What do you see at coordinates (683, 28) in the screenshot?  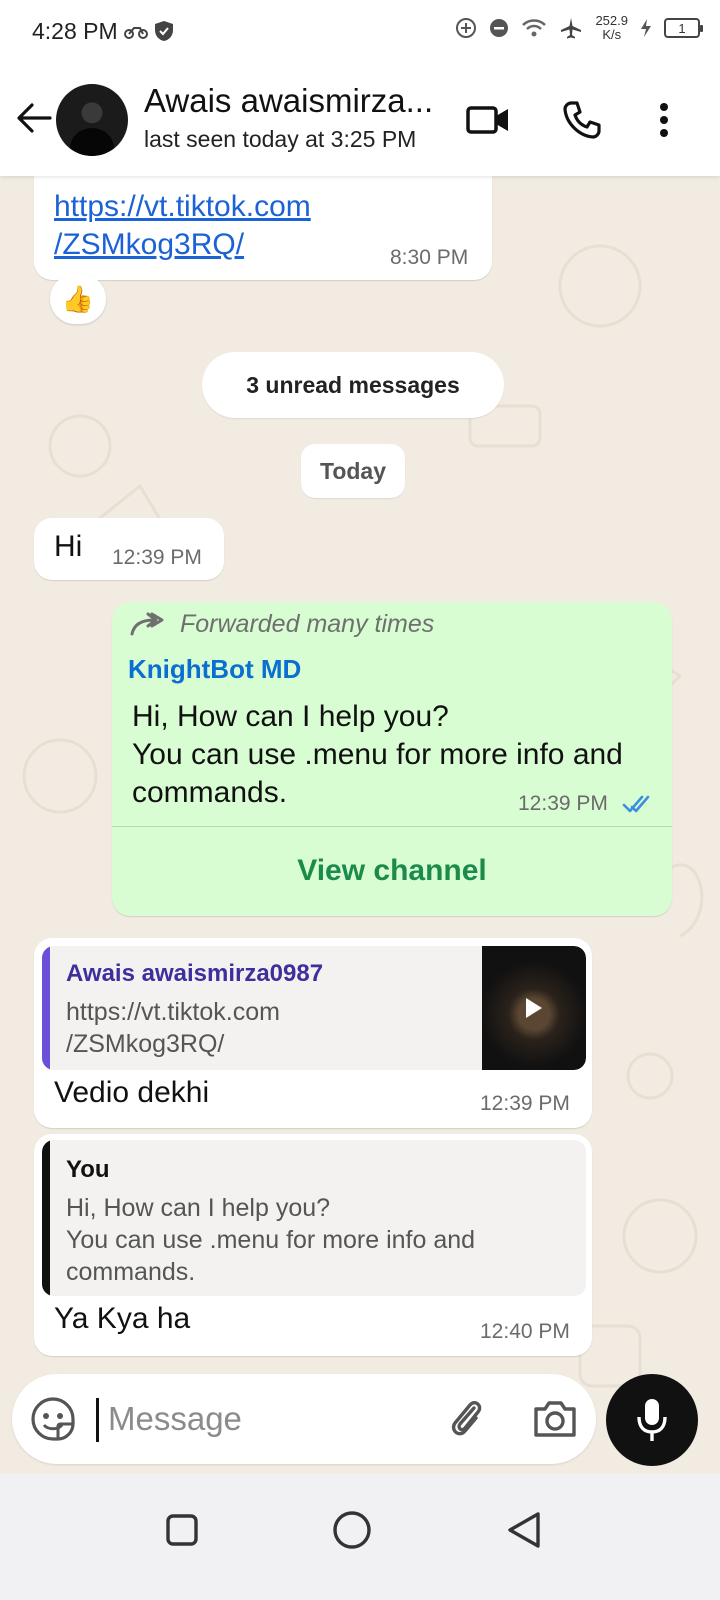 I see `battery-indicator: 1` at bounding box center [683, 28].